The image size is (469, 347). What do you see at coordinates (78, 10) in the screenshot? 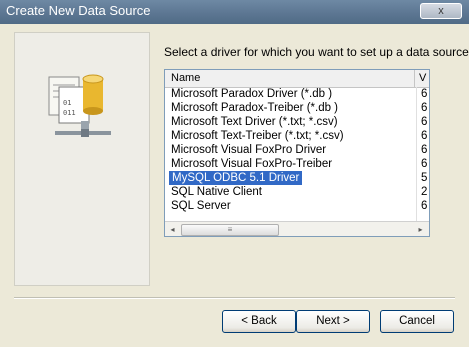
I see `window-title: Create New Data Source` at bounding box center [78, 10].